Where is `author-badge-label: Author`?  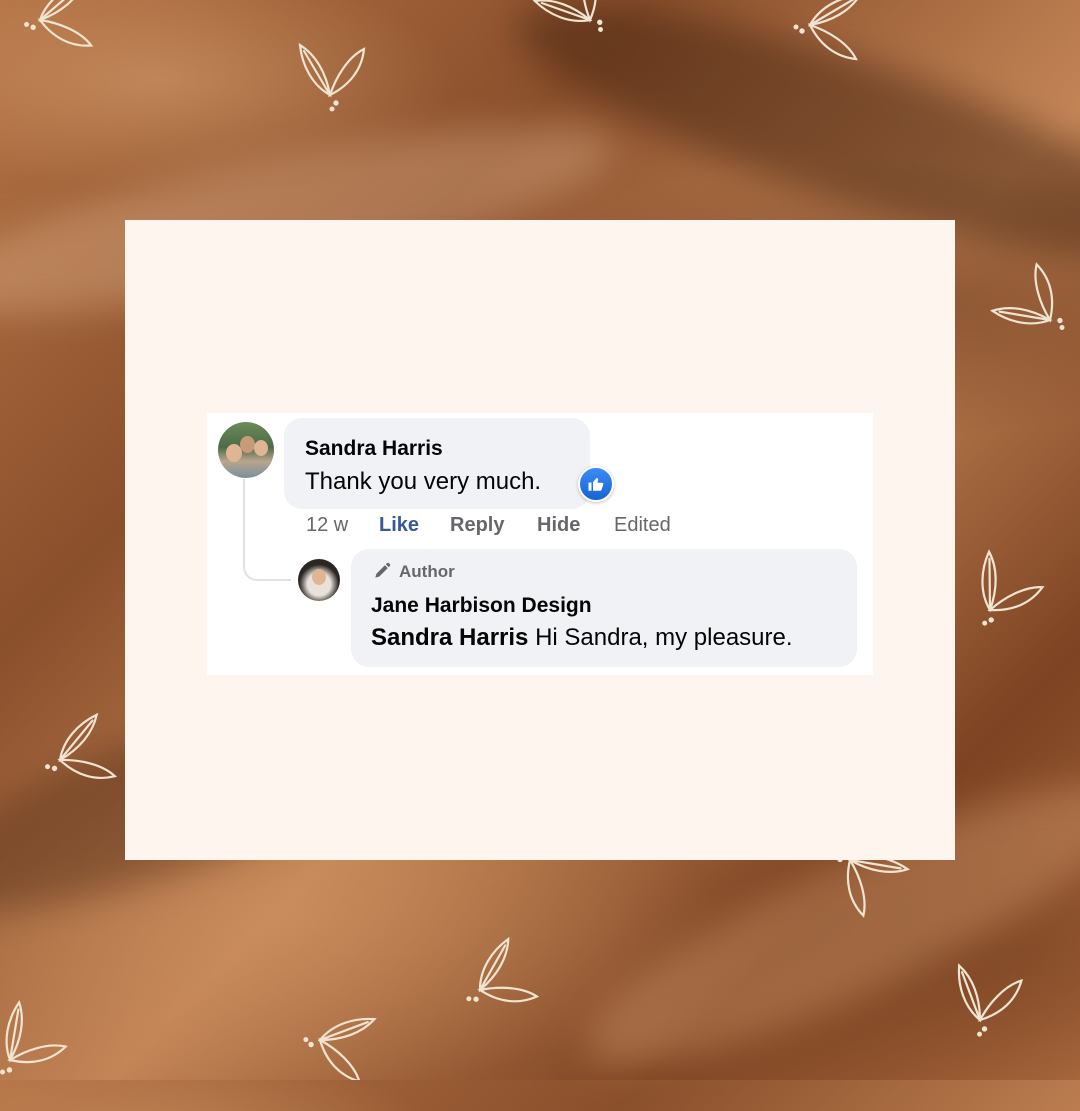
author-badge-label: Author is located at coordinates (427, 571).